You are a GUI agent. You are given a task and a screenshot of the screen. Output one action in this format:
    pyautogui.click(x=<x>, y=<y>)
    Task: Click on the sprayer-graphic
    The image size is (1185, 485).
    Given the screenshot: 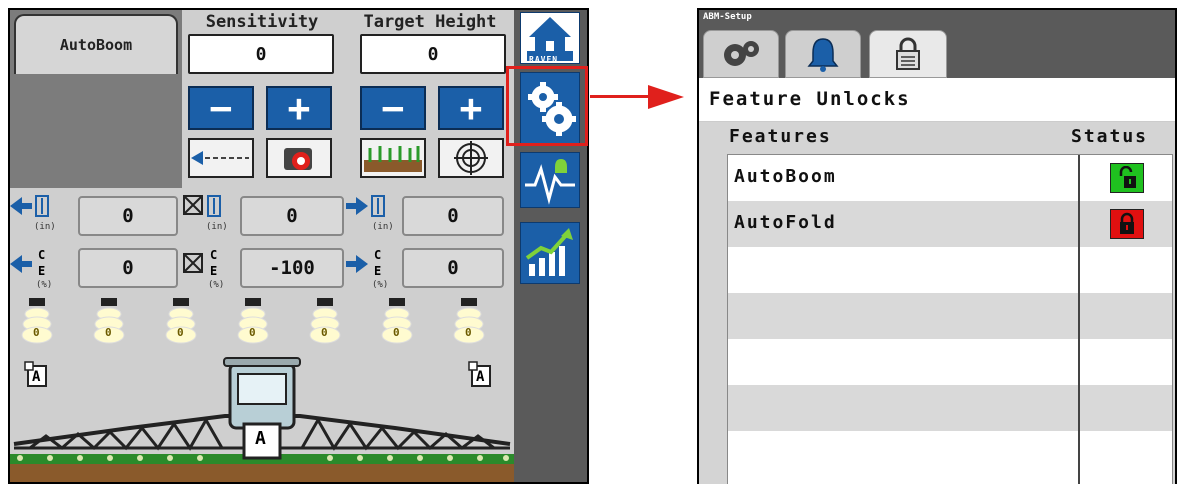 What is the action you would take?
    pyautogui.click(x=262, y=419)
    